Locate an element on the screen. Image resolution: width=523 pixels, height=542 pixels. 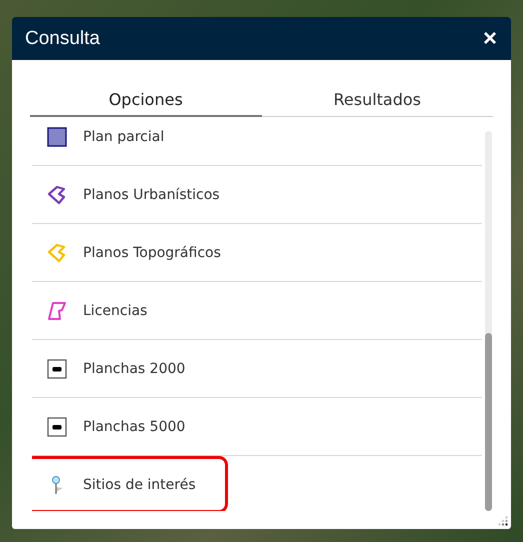
layer-label: Sitios de interés is located at coordinates (139, 484).